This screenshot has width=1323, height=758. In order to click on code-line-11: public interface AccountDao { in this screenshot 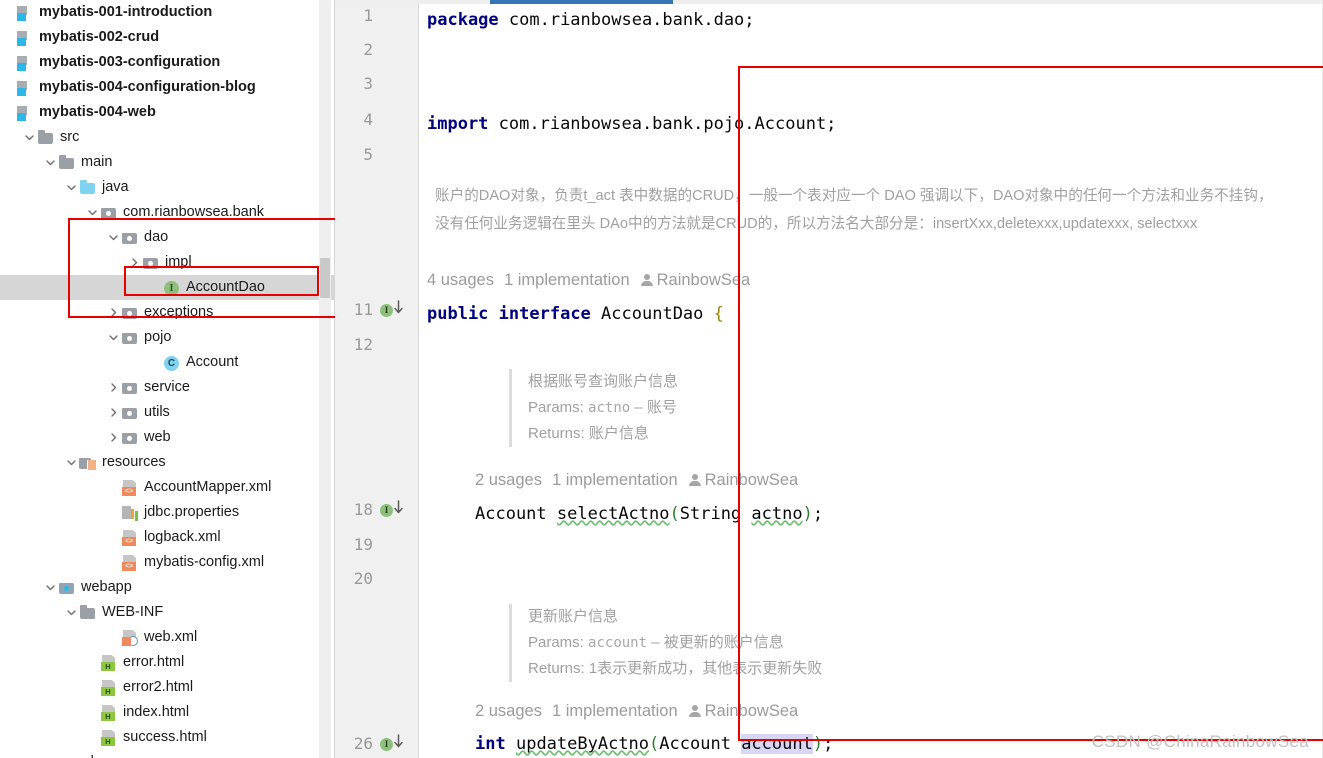, I will do `click(575, 314)`.